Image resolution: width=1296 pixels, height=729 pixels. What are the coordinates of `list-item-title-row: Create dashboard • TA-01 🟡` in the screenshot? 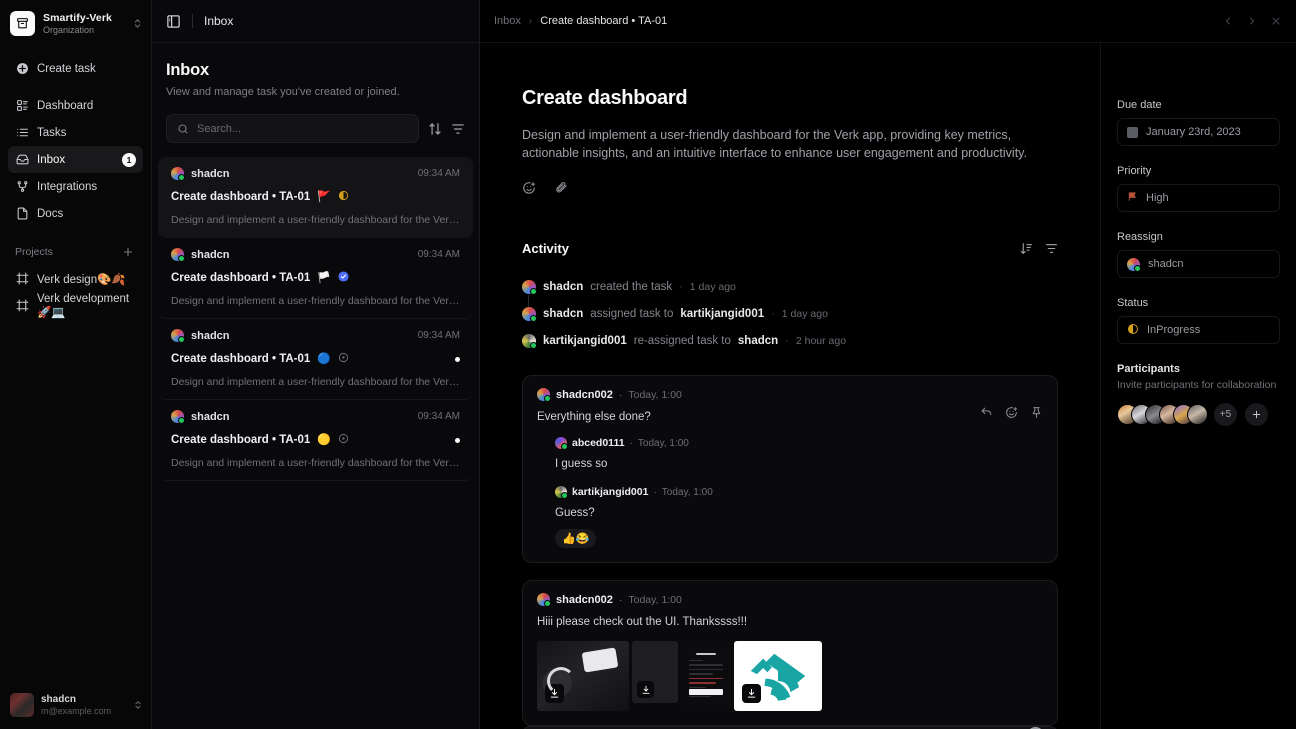 It's located at (315, 440).